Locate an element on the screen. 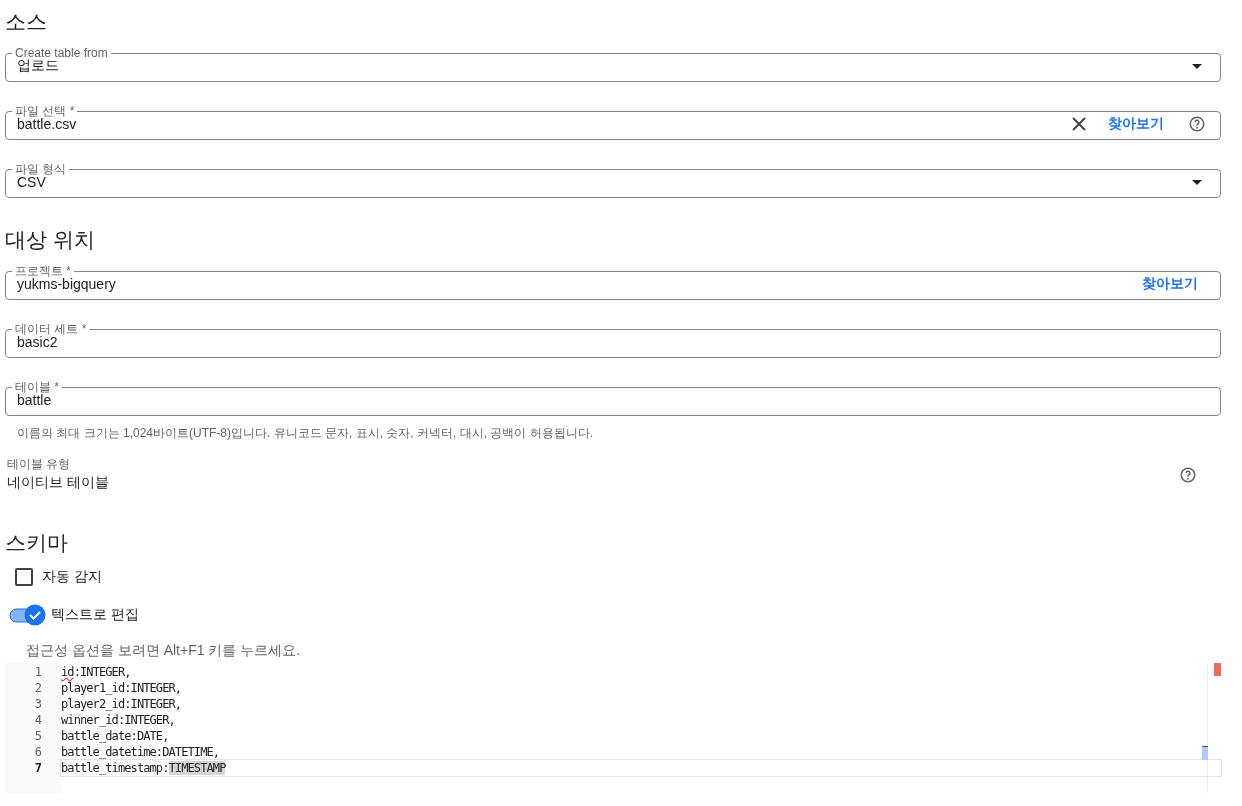 This screenshot has width=1242, height=806. info-value: 네이티브 테이블 is located at coordinates (58, 482).